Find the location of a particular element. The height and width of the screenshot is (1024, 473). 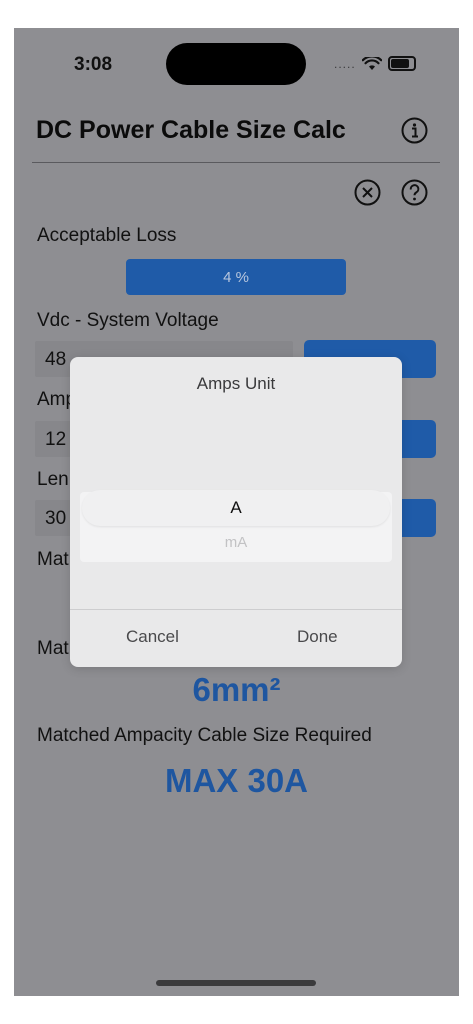

dialog-title: Amps Unit is located at coordinates (236, 383).